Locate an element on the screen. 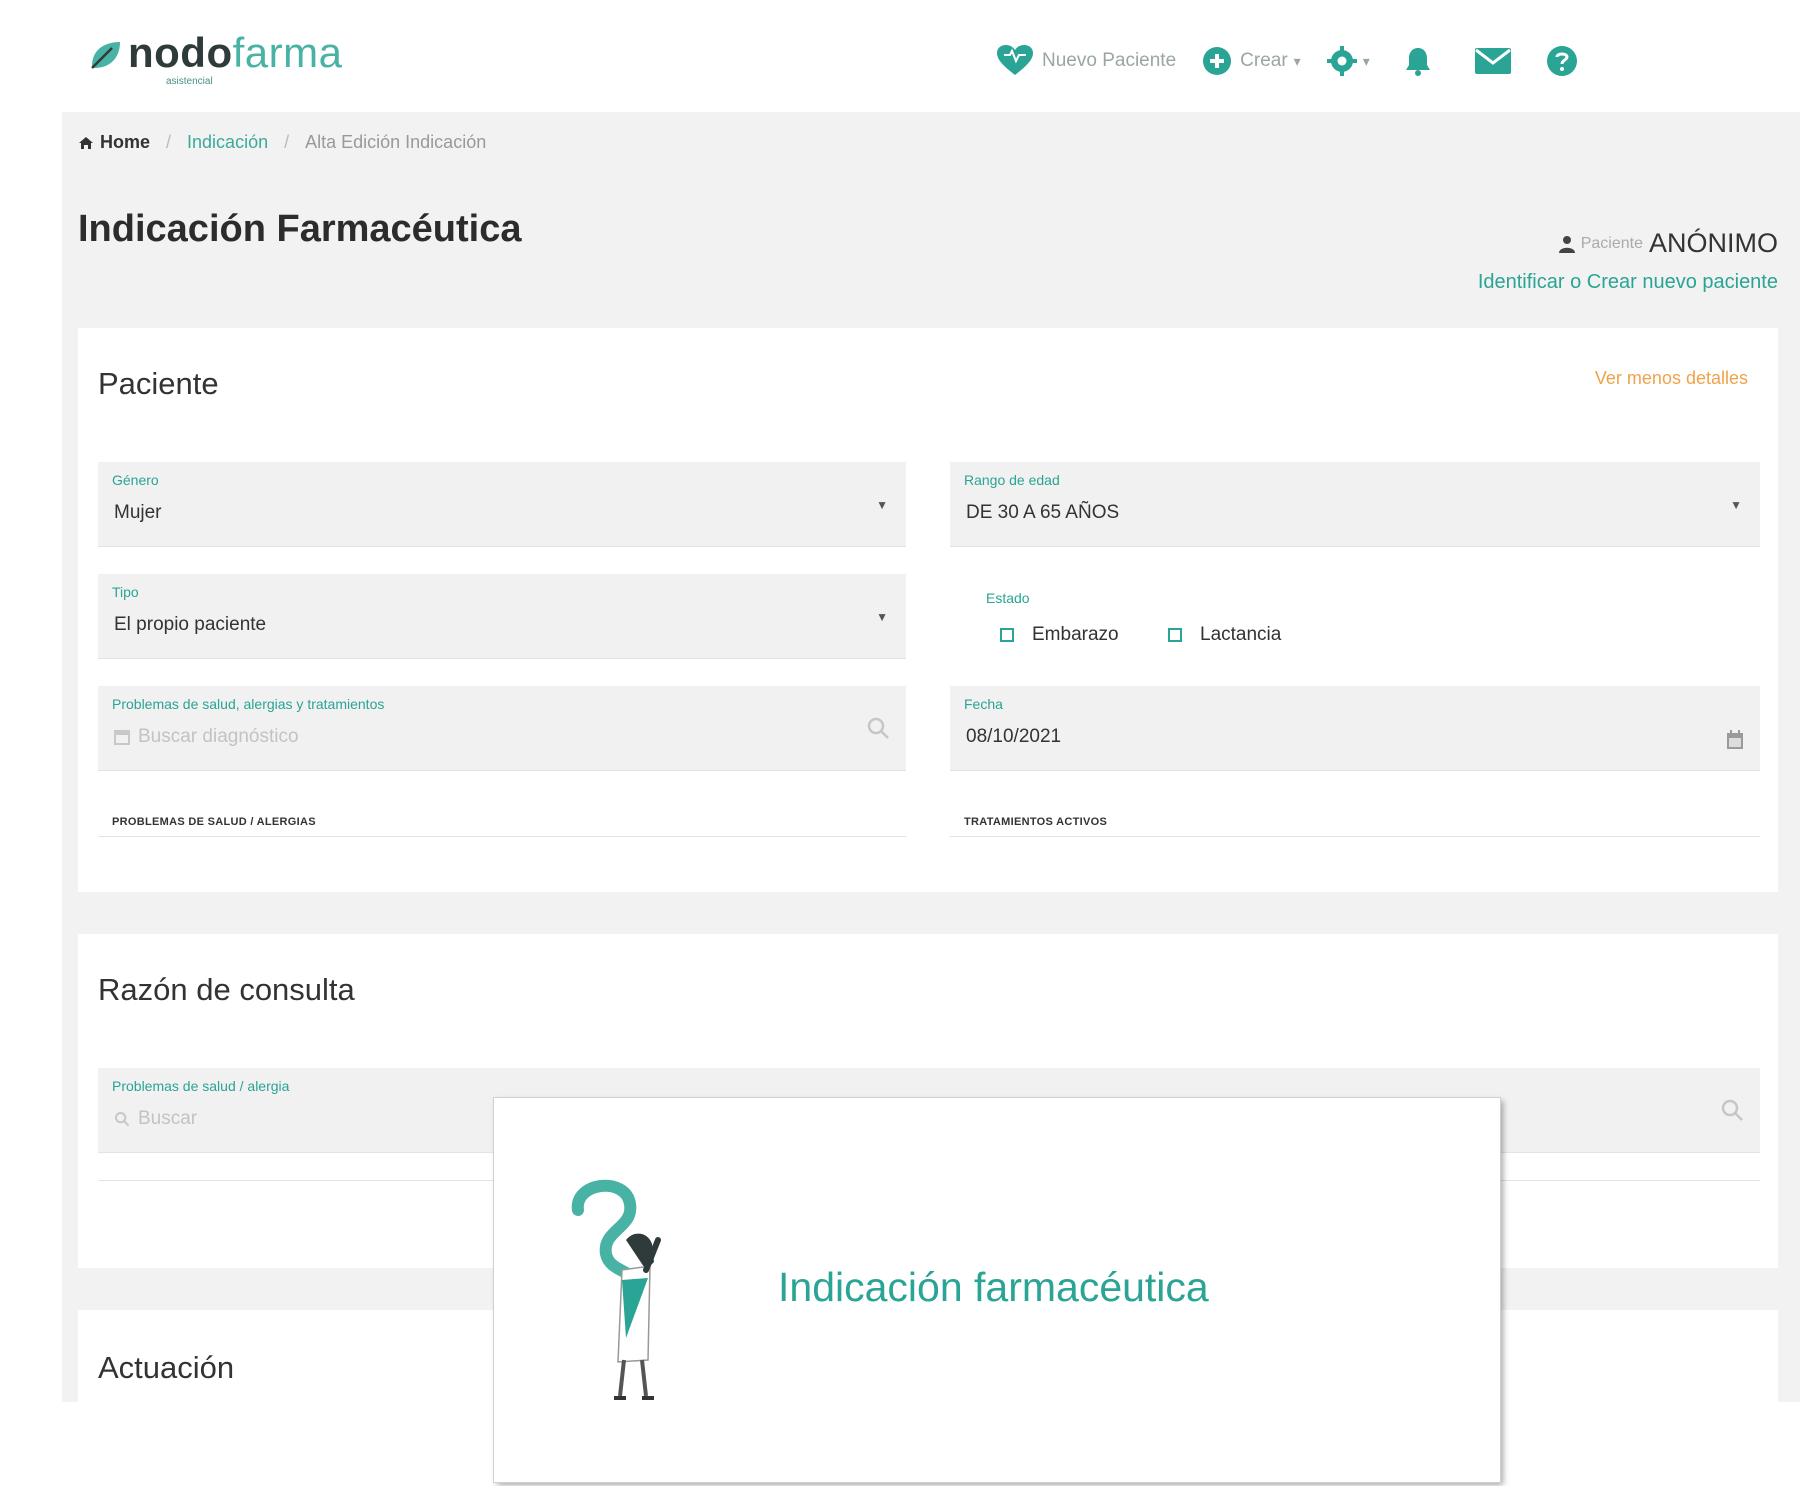 The width and height of the screenshot is (1810, 1486). embarazo-checkbox: Embarazo is located at coordinates (1059, 635).